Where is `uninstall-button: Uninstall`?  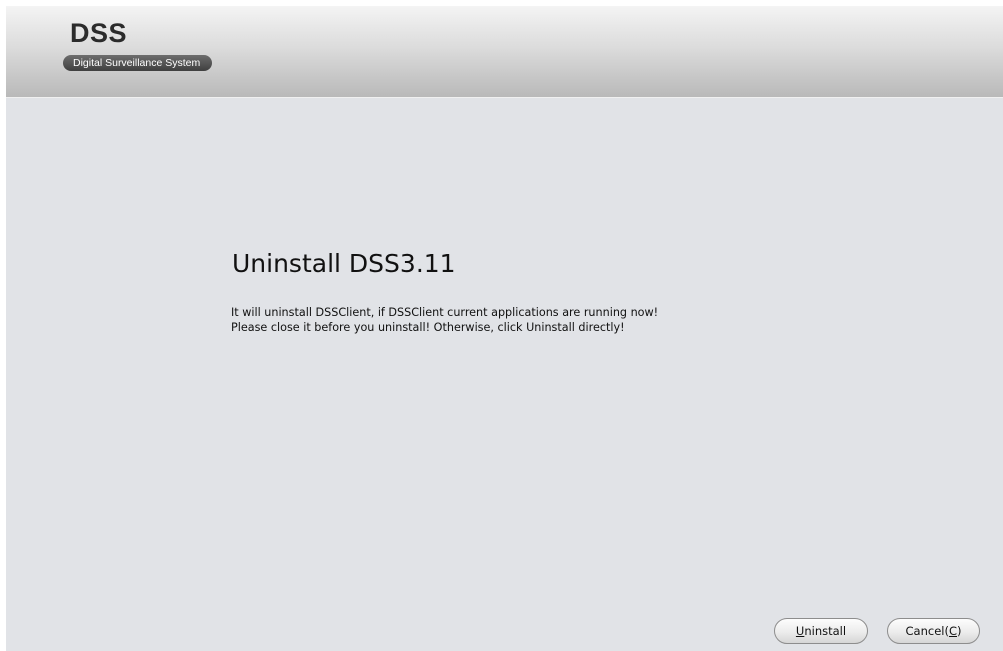 uninstall-button: Uninstall is located at coordinates (821, 631).